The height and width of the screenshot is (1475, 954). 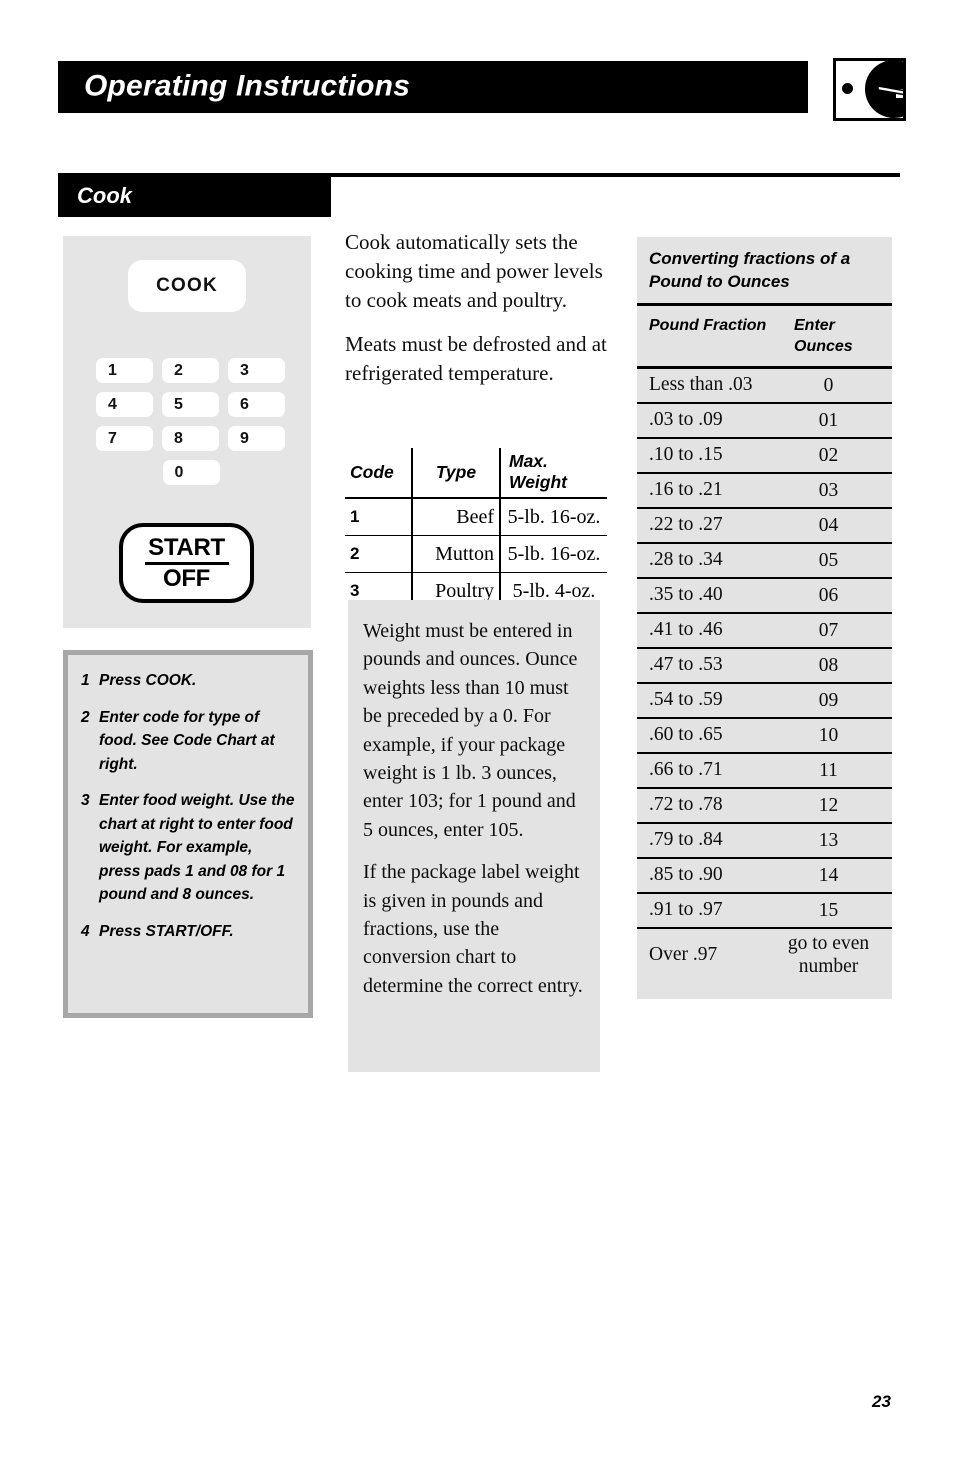 I want to click on cell-ounces: 13, so click(x=828, y=840).